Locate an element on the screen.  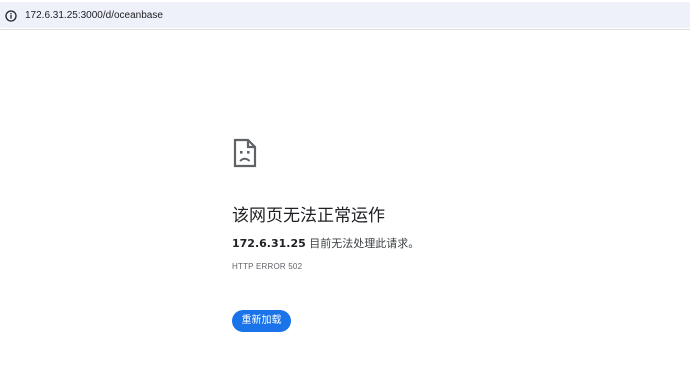
omnibox: 172.6.31.25:3000/d/oceanbase is located at coordinates (345, 15).